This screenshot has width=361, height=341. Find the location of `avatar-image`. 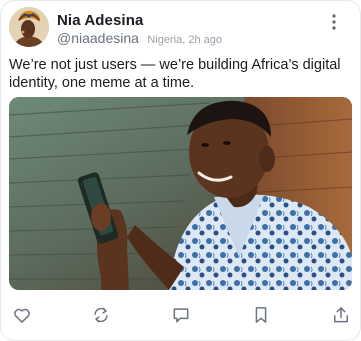

avatar-image is located at coordinates (29, 27).